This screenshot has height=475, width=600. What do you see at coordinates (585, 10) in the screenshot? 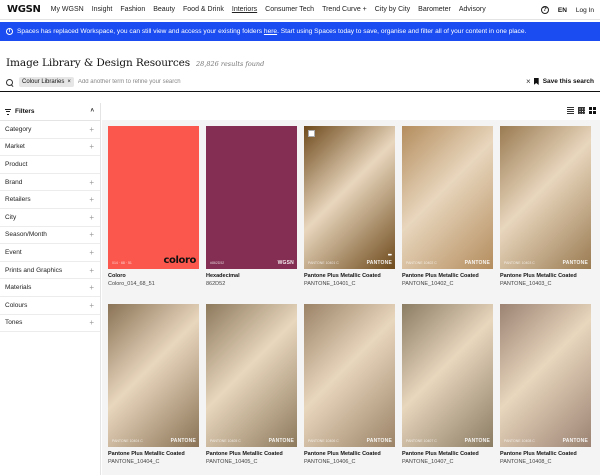
I see `login-link: Log In` at bounding box center [585, 10].